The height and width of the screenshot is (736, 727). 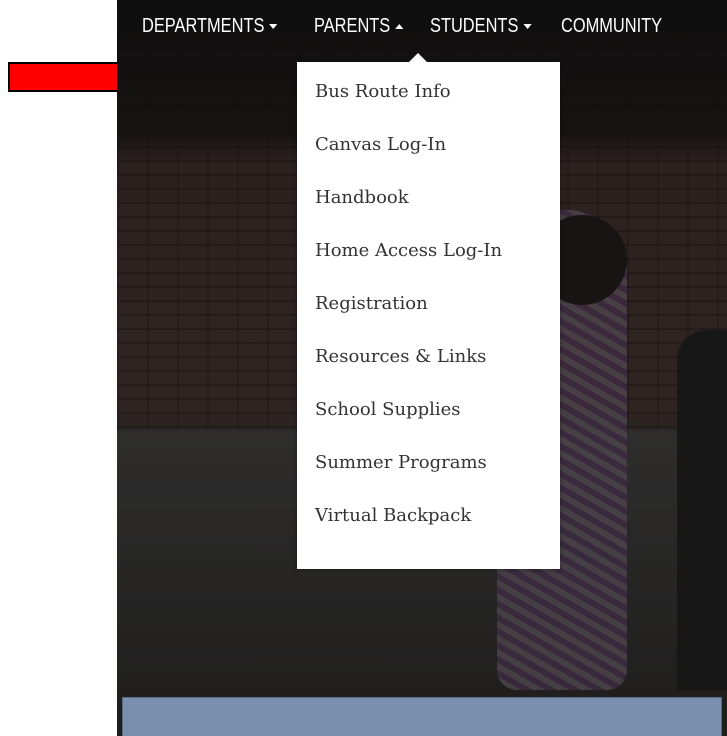 I want to click on nav-community: COMMUNITY, so click(x=611, y=26).